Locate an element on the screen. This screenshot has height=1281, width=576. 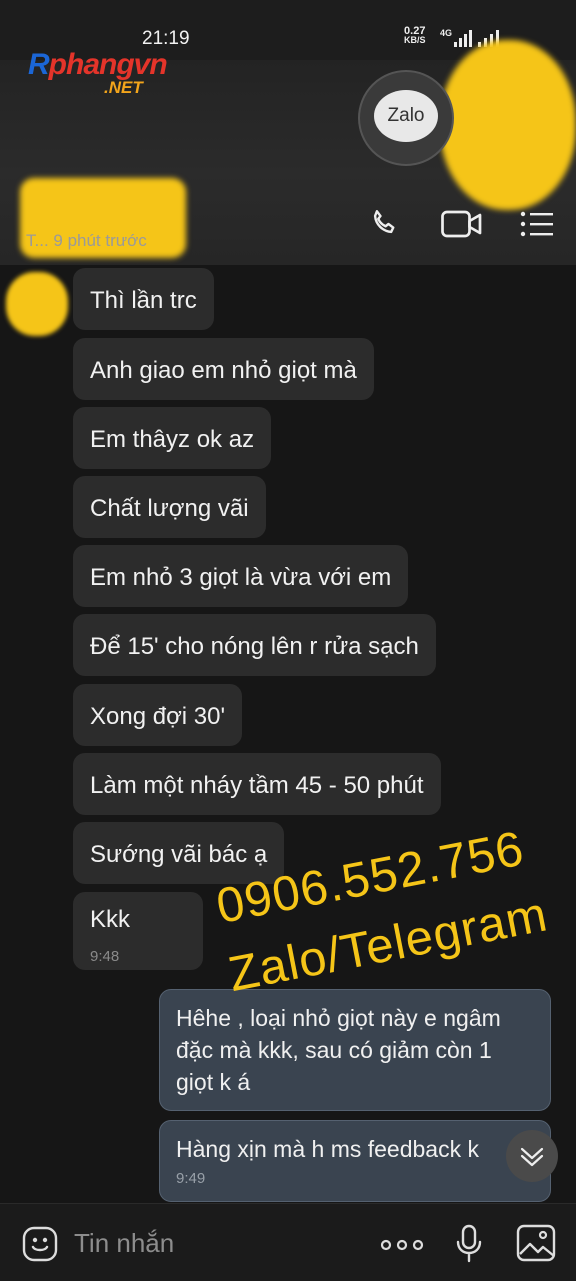
chevron-down-icon is located at coordinates (532, 1157).